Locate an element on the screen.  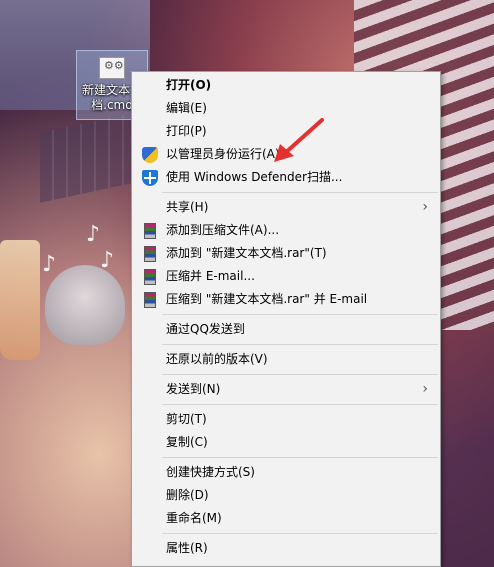
menu-item-label: 还原以前的版本(V) is located at coordinates (217, 359).